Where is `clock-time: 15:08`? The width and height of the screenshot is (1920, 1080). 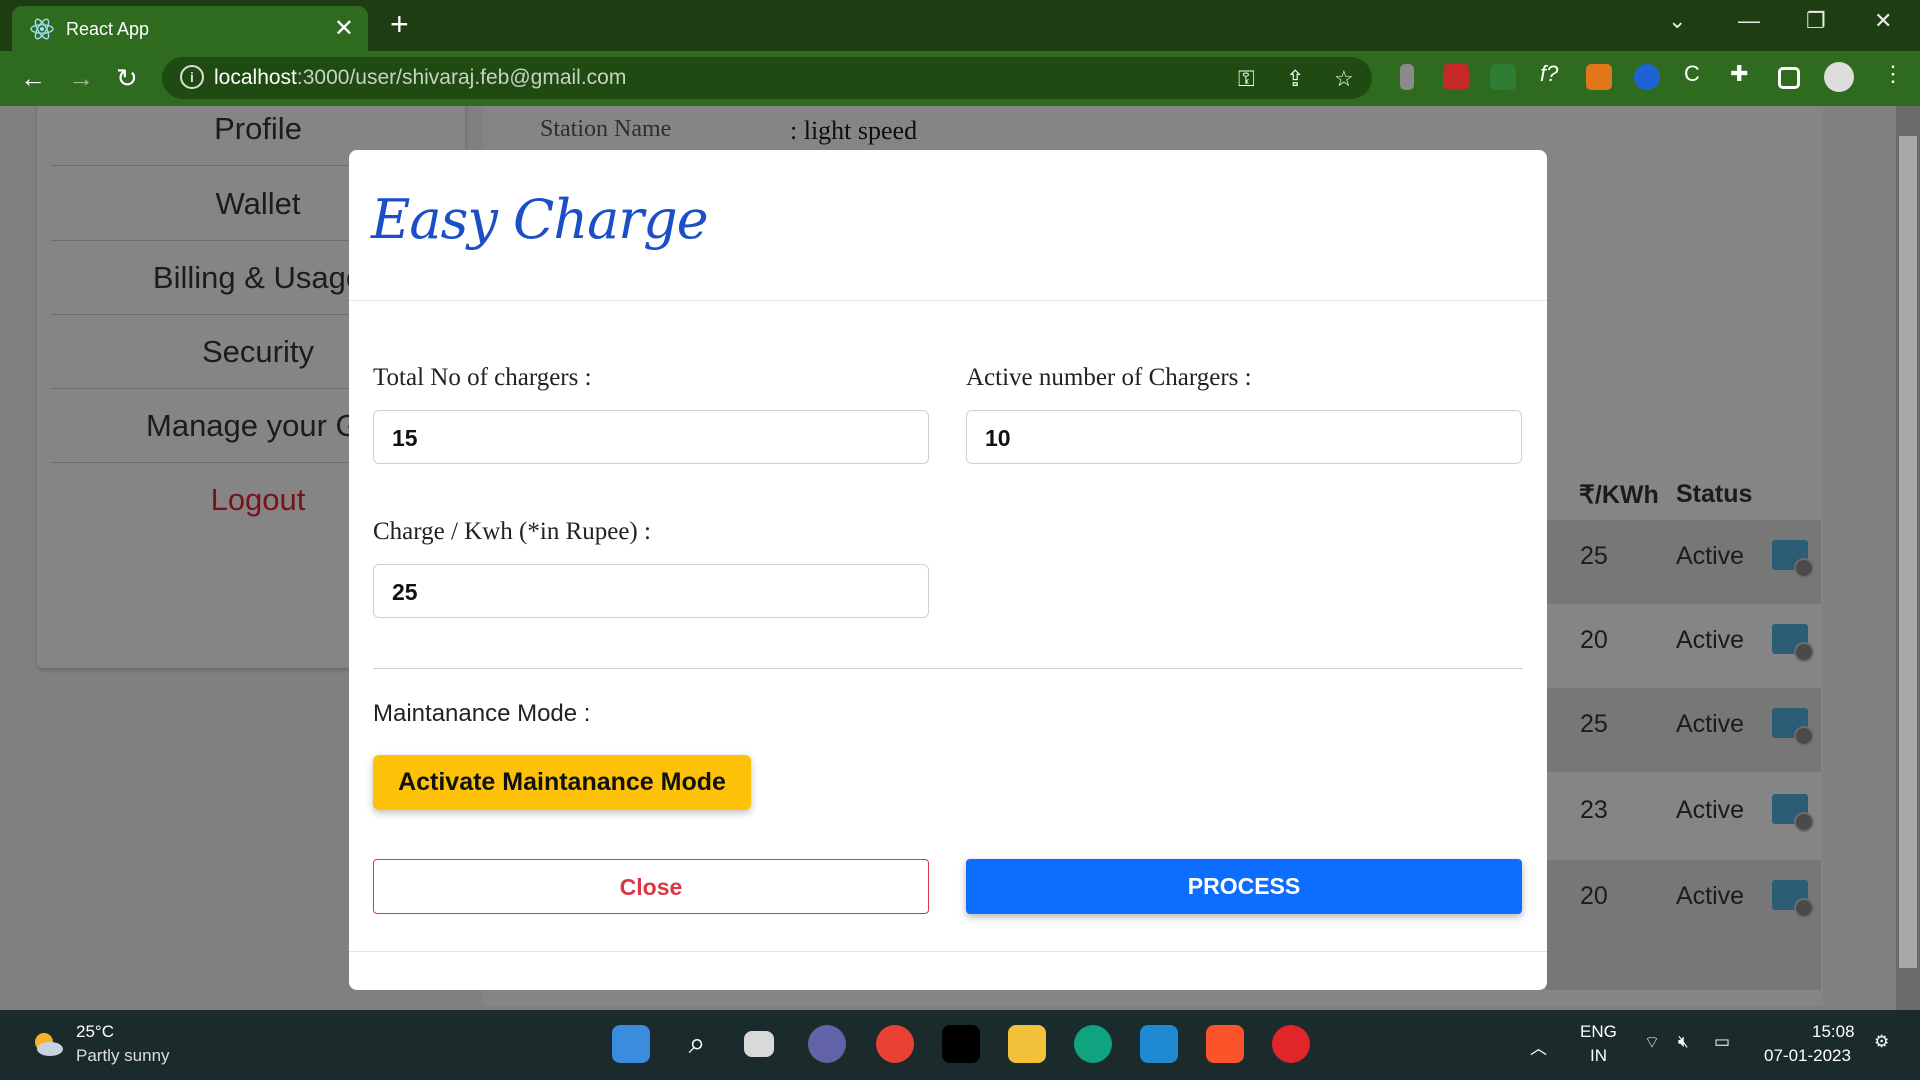
clock-time: 15:08 is located at coordinates (1833, 1032).